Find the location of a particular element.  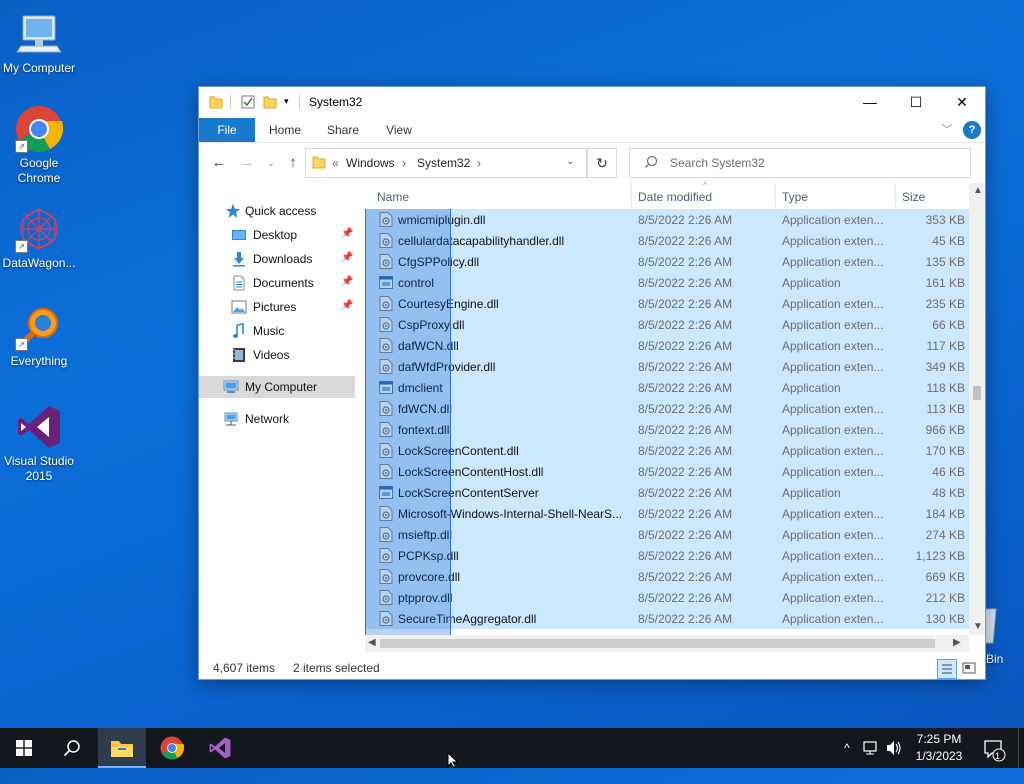

tab-file: File is located at coordinates (227, 130).